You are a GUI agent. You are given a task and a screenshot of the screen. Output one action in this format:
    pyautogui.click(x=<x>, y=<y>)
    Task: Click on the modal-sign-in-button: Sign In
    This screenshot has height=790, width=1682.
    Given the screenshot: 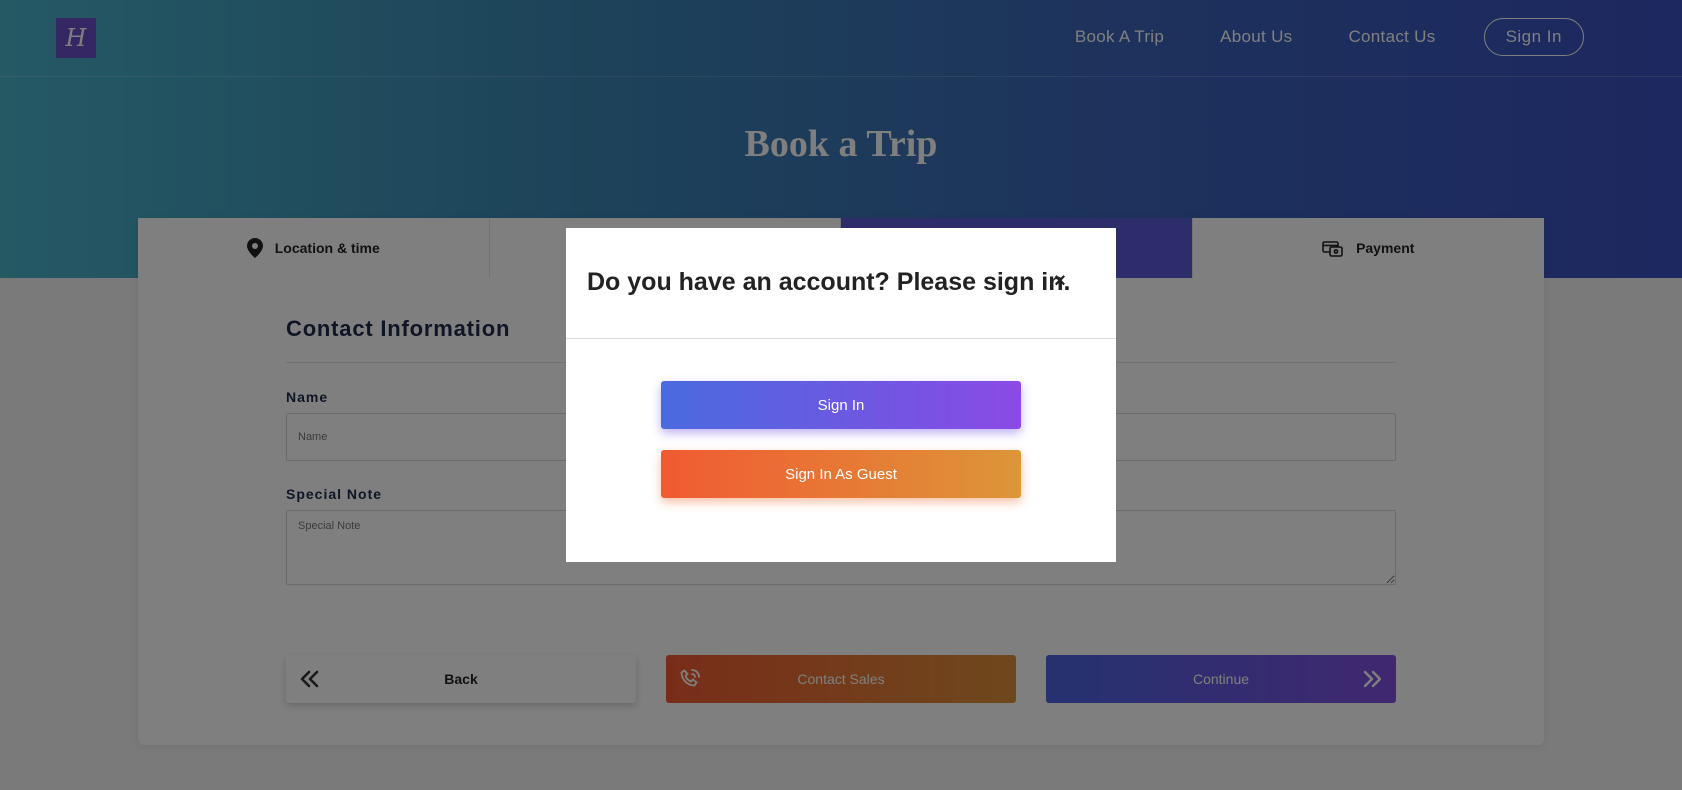 What is the action you would take?
    pyautogui.click(x=841, y=405)
    